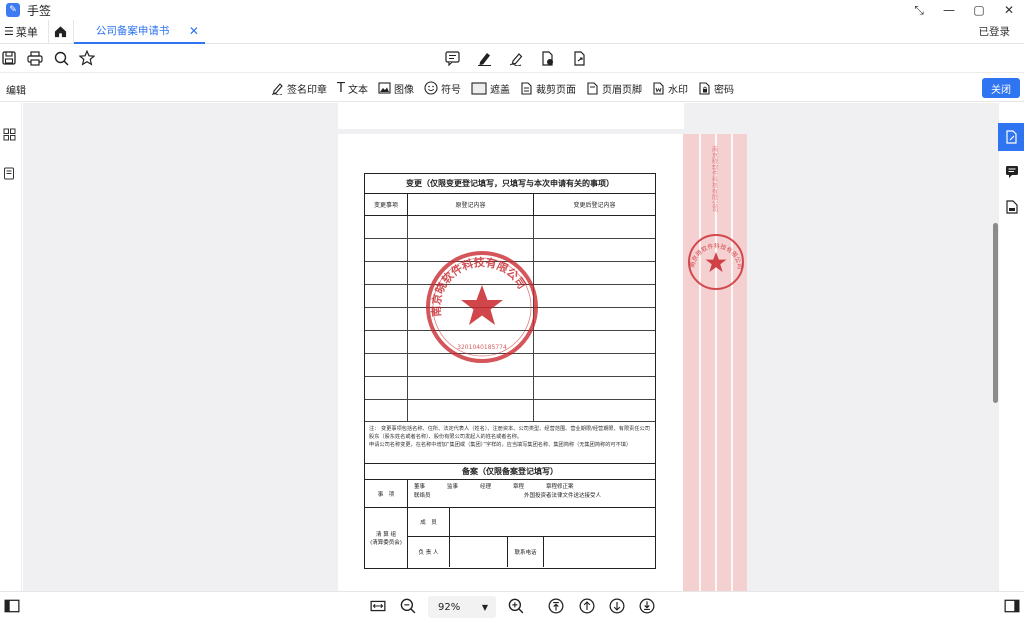  Describe the element at coordinates (548, 58) in the screenshot. I see `document-stamp-icon` at that location.